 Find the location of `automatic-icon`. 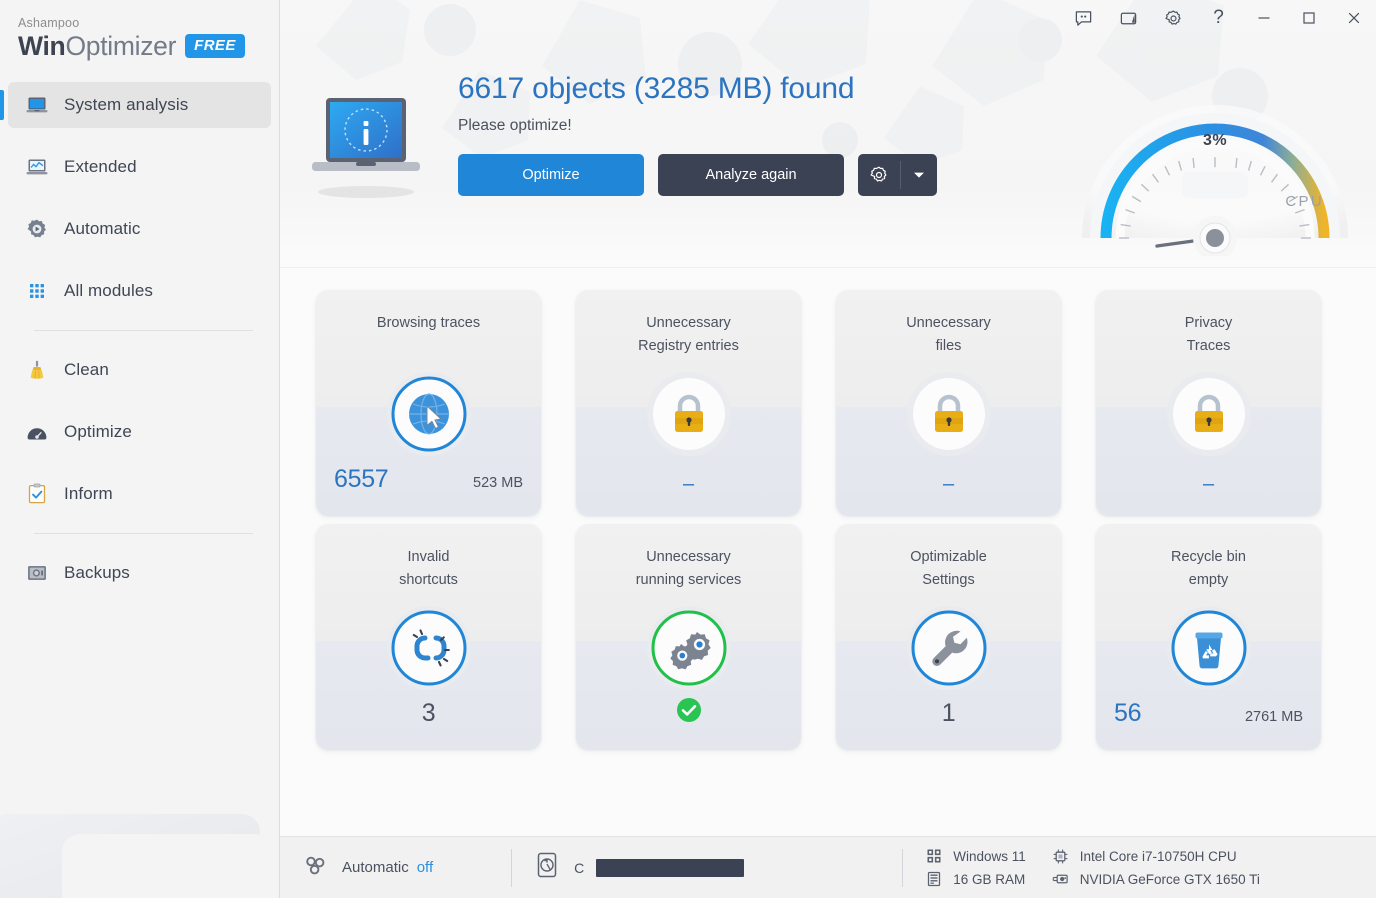

automatic-icon is located at coordinates (315, 867).